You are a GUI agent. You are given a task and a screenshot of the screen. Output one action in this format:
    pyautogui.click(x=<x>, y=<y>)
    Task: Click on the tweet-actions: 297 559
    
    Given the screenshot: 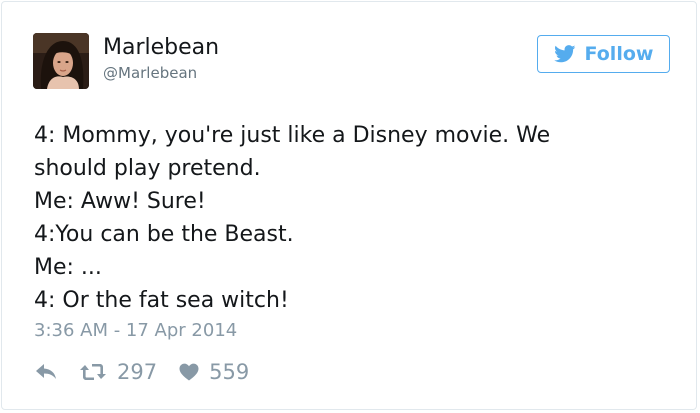 What is the action you would take?
    pyautogui.click(x=142, y=372)
    